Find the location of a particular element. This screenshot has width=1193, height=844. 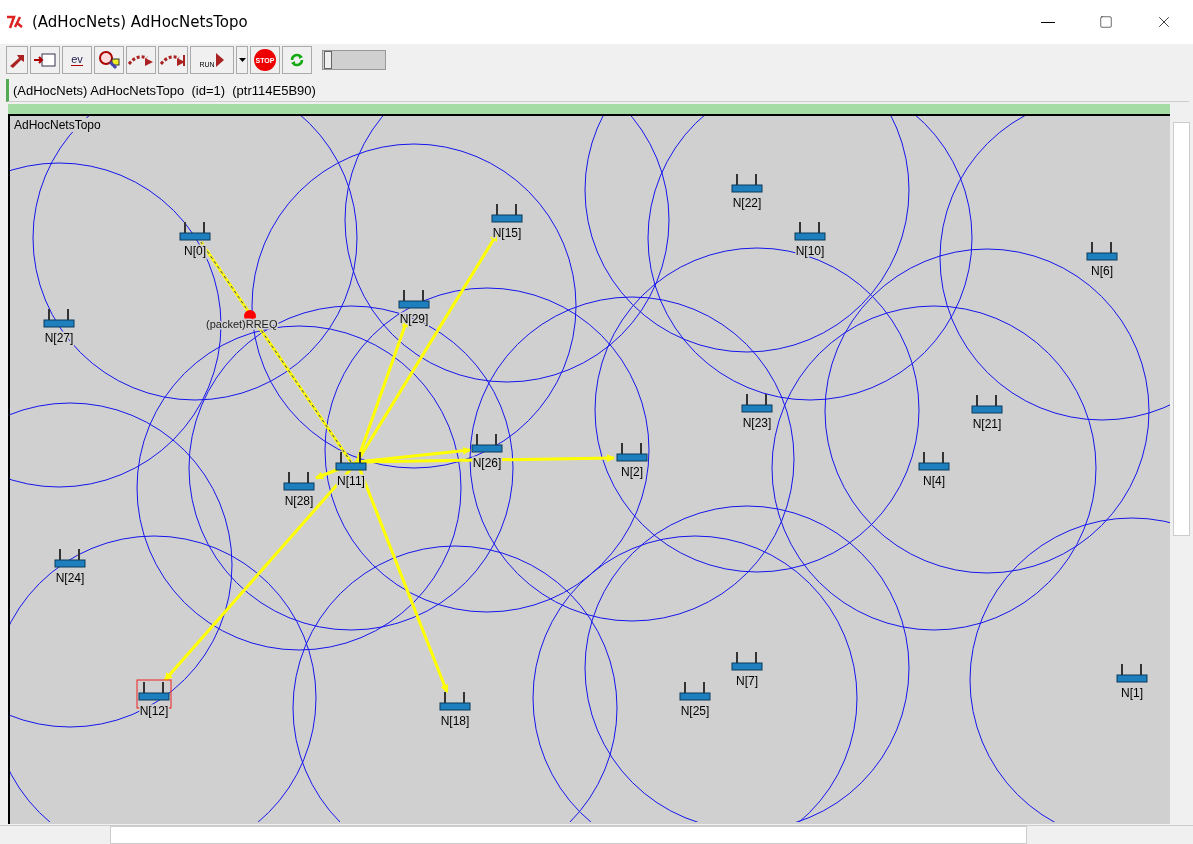

node-label: N[21] is located at coordinates (987, 424).